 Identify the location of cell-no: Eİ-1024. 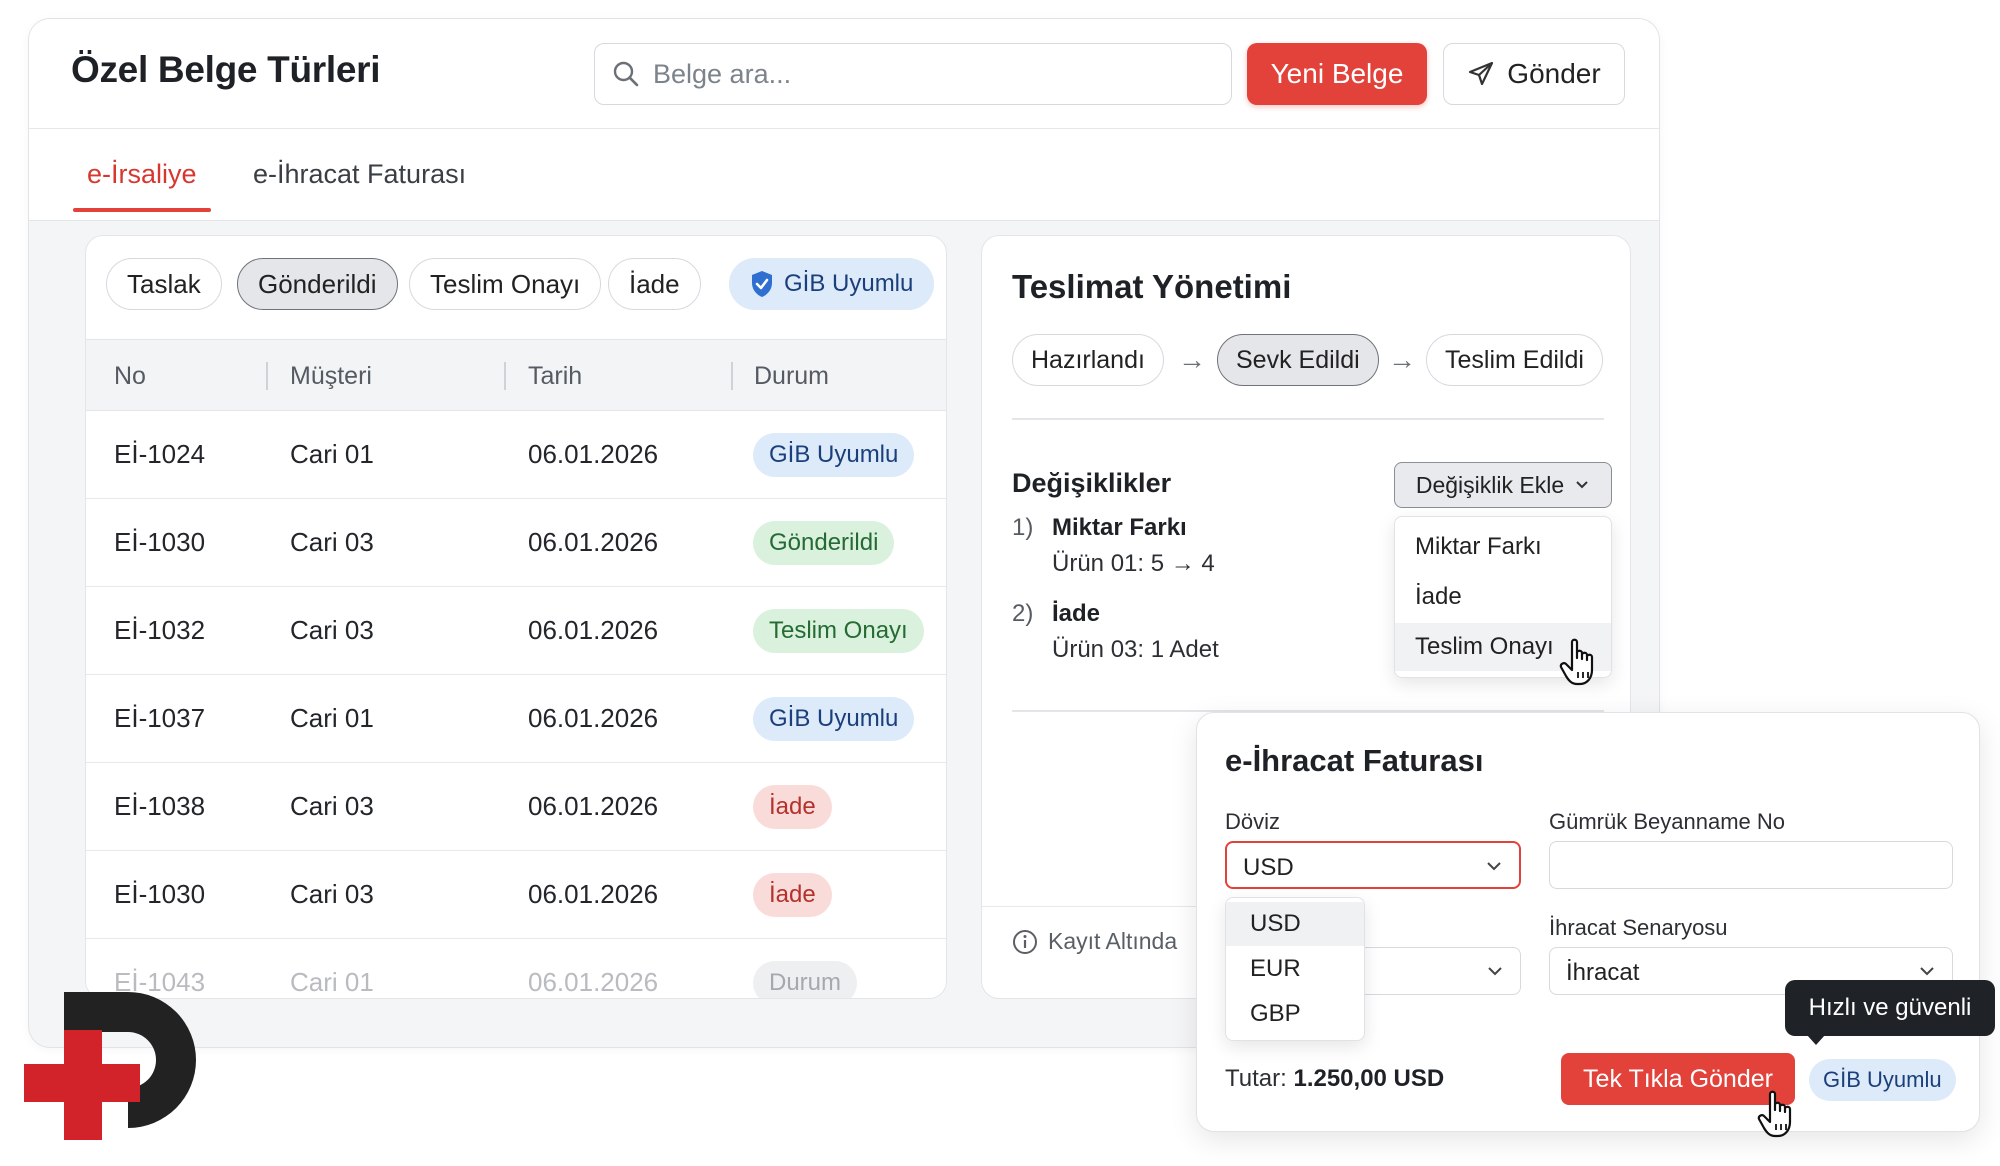
(160, 454).